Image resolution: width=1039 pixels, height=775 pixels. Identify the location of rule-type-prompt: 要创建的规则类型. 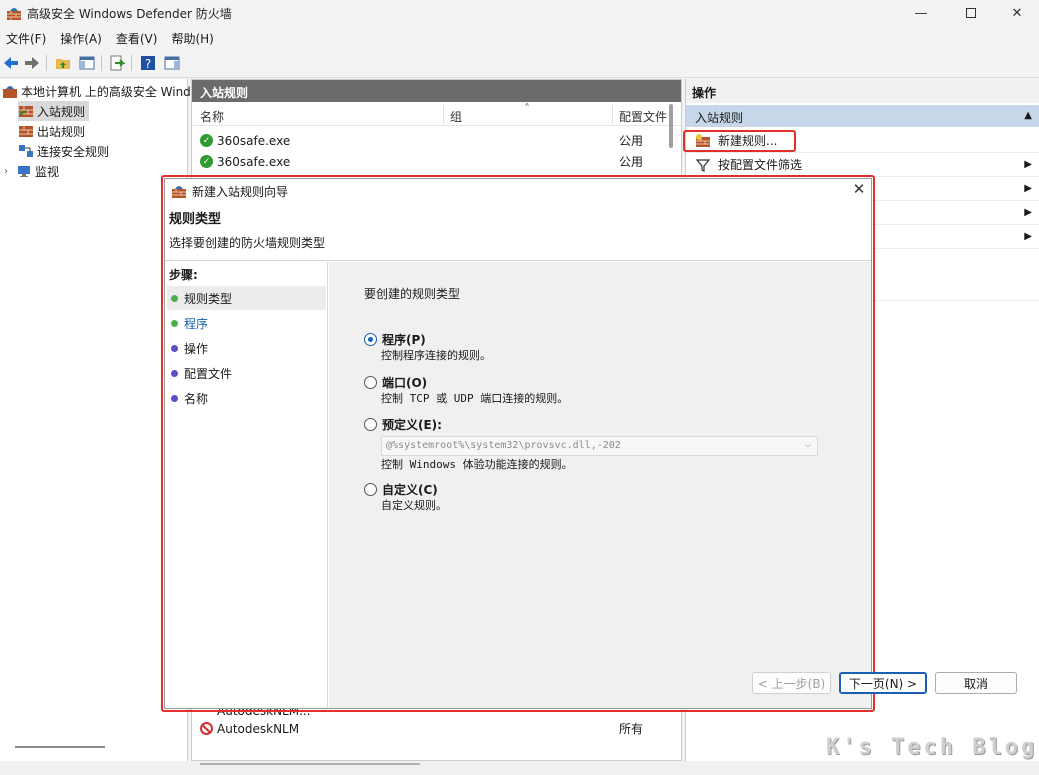
(412, 294).